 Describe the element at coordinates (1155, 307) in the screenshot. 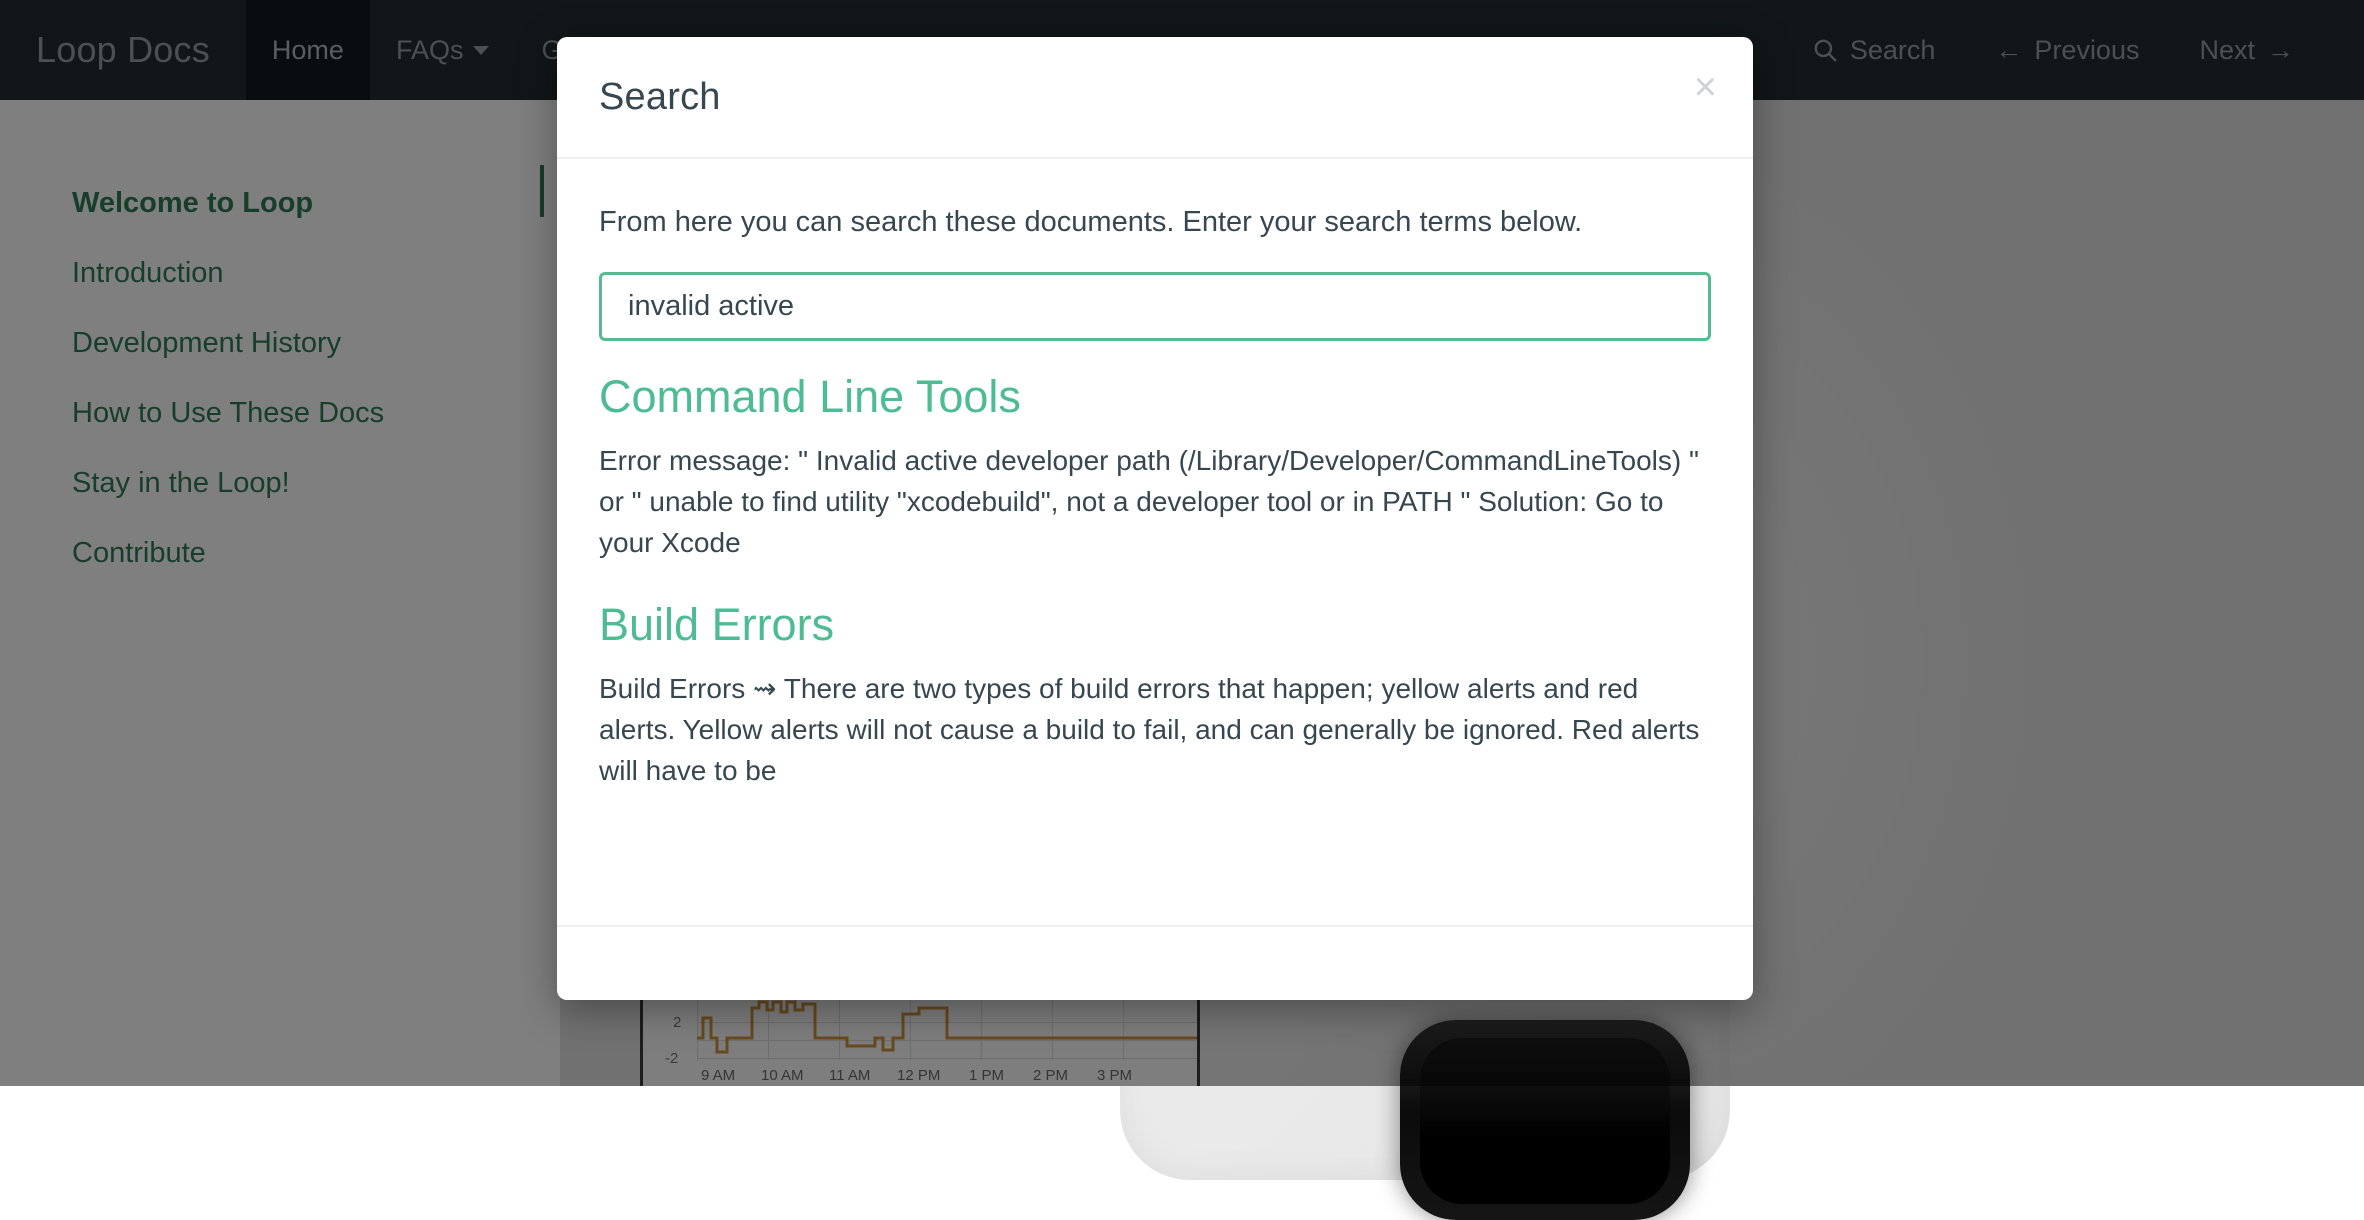

I see `search-input` at that location.